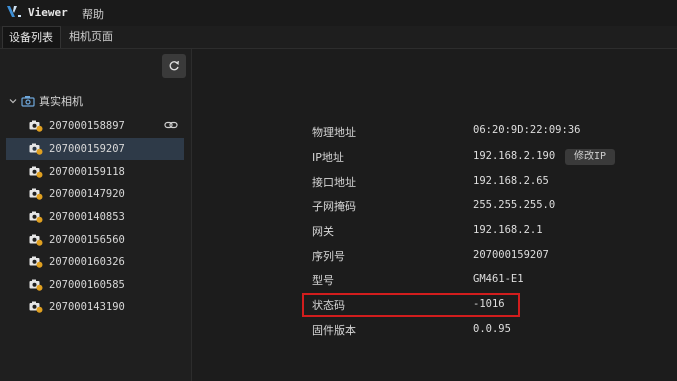 The width and height of the screenshot is (677, 381). Describe the element at coordinates (171, 125) in the screenshot. I see `link-icon` at that location.